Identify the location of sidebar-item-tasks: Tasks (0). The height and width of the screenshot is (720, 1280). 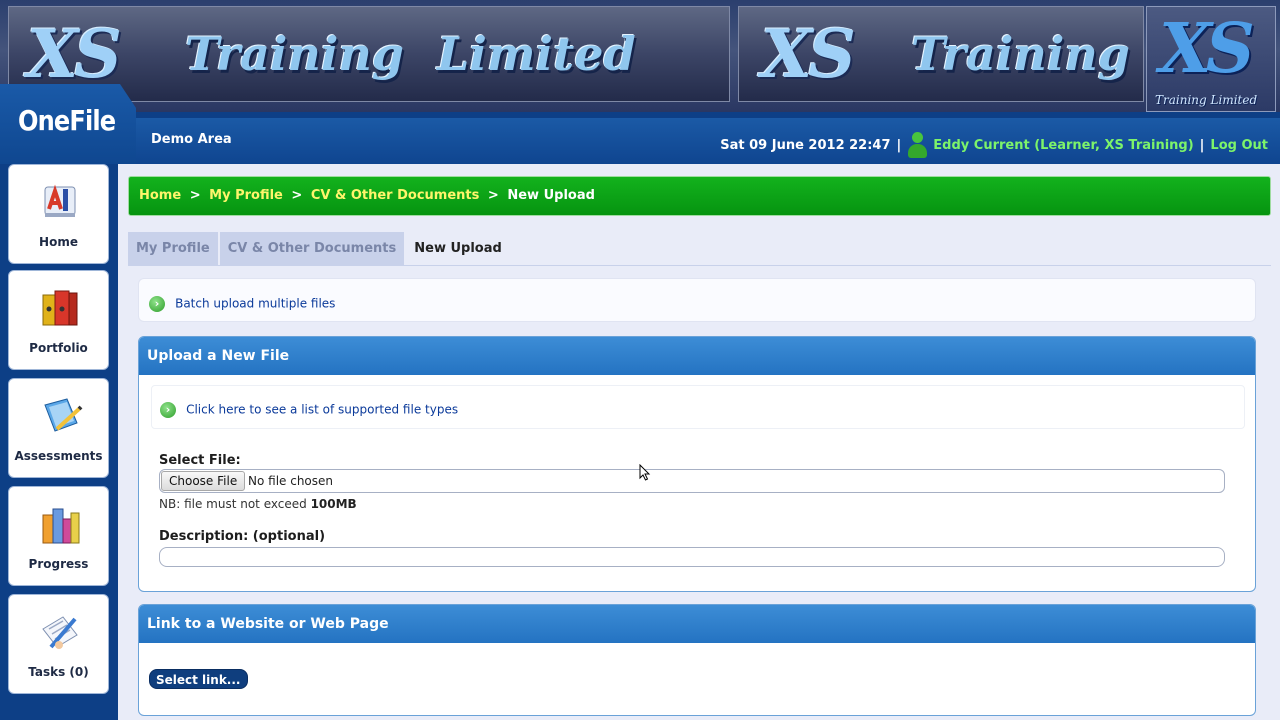
(58, 644).